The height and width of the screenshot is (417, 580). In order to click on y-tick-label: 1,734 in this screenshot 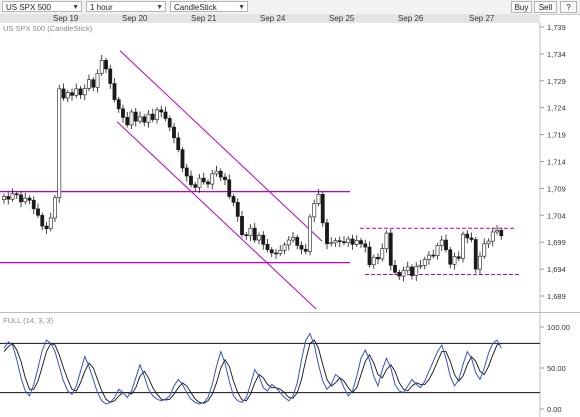, I will do `click(556, 54)`.